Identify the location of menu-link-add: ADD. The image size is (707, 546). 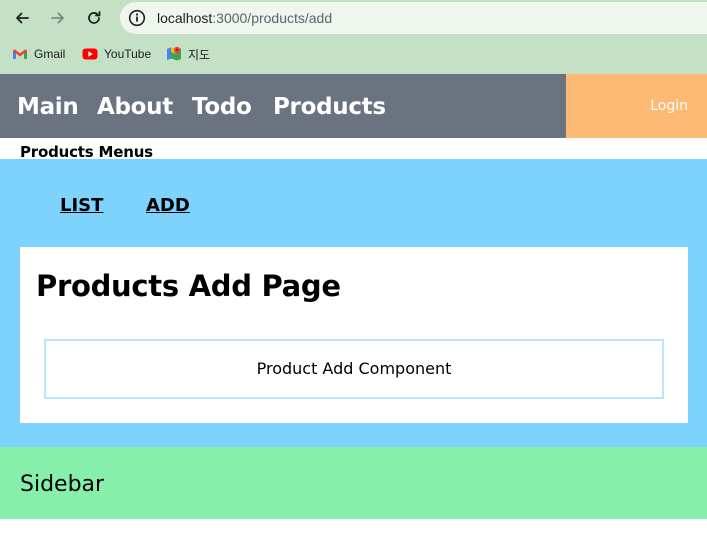
(168, 206).